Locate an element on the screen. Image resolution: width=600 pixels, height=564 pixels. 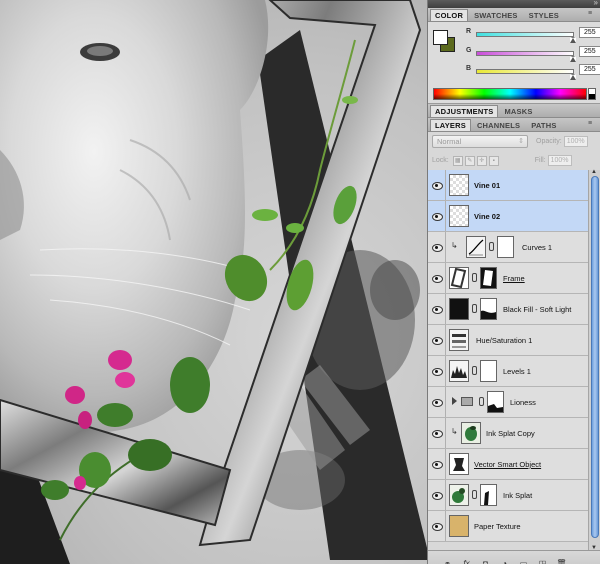
layers-footer: ⚭ fx ◘ ◑ ▭ ◳ 🗑 is located at coordinates (514, 557).